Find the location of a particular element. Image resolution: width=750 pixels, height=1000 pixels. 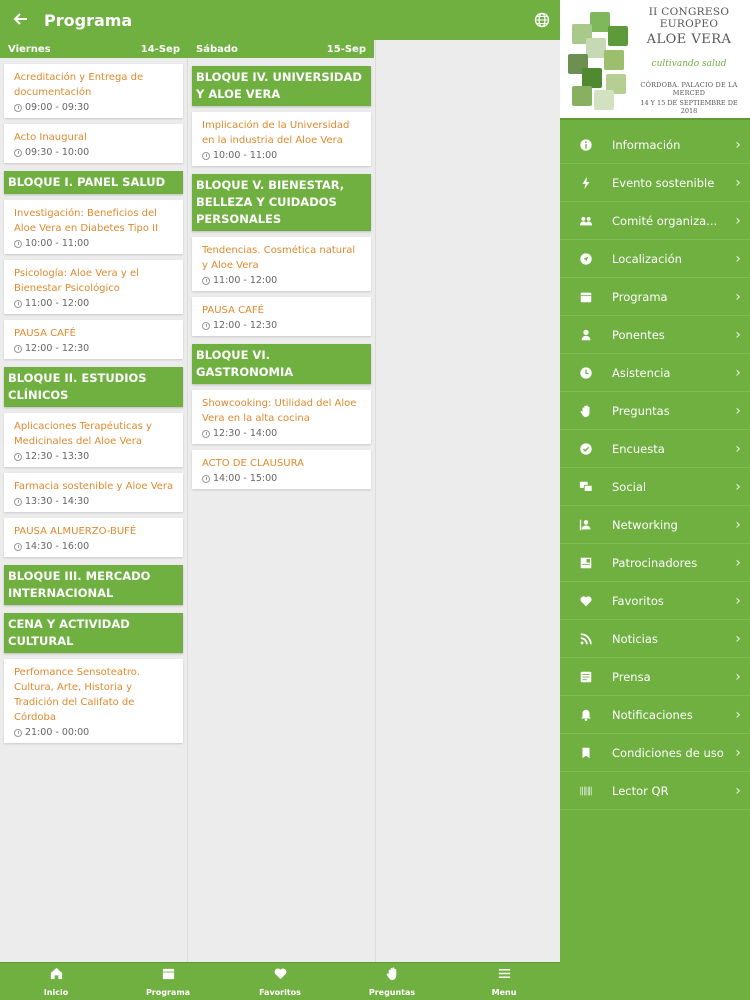

block-header: BLOQUE IV. UNIVERSIDAD Y ALOE VERA is located at coordinates (281, 86).